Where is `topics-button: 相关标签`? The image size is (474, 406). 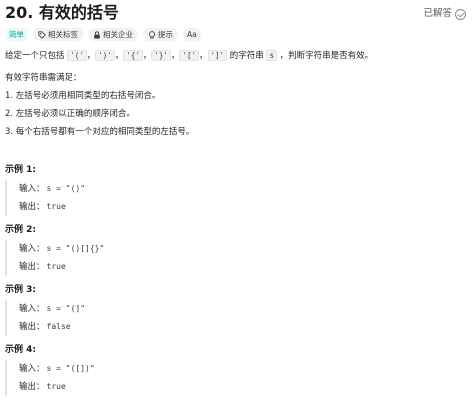 topics-button: 相关标签 is located at coordinates (58, 34).